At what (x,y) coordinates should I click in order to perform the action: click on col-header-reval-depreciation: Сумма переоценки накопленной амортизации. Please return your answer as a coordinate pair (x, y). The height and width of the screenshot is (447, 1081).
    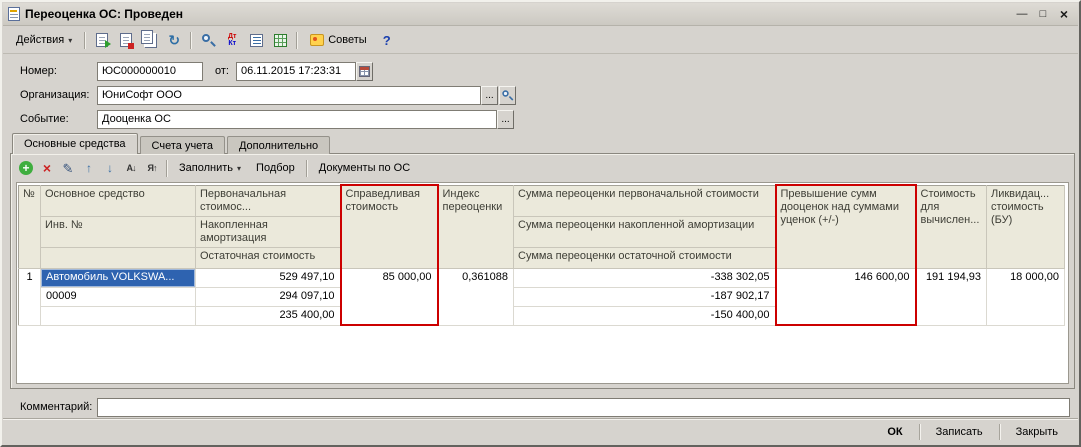
    Looking at the image, I should click on (644, 232).